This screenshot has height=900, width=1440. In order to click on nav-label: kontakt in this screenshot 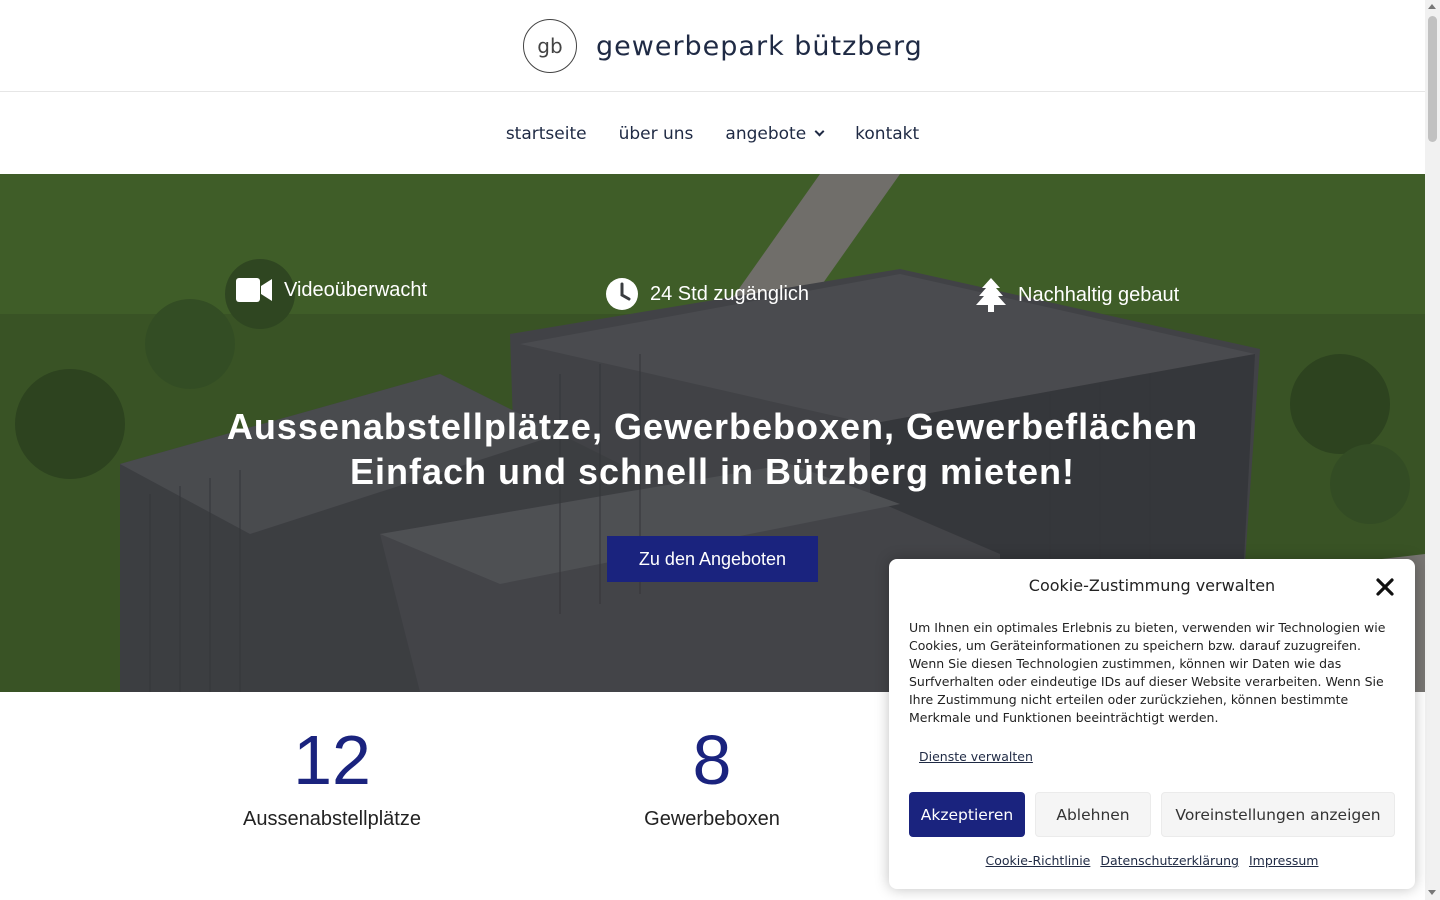, I will do `click(887, 133)`.